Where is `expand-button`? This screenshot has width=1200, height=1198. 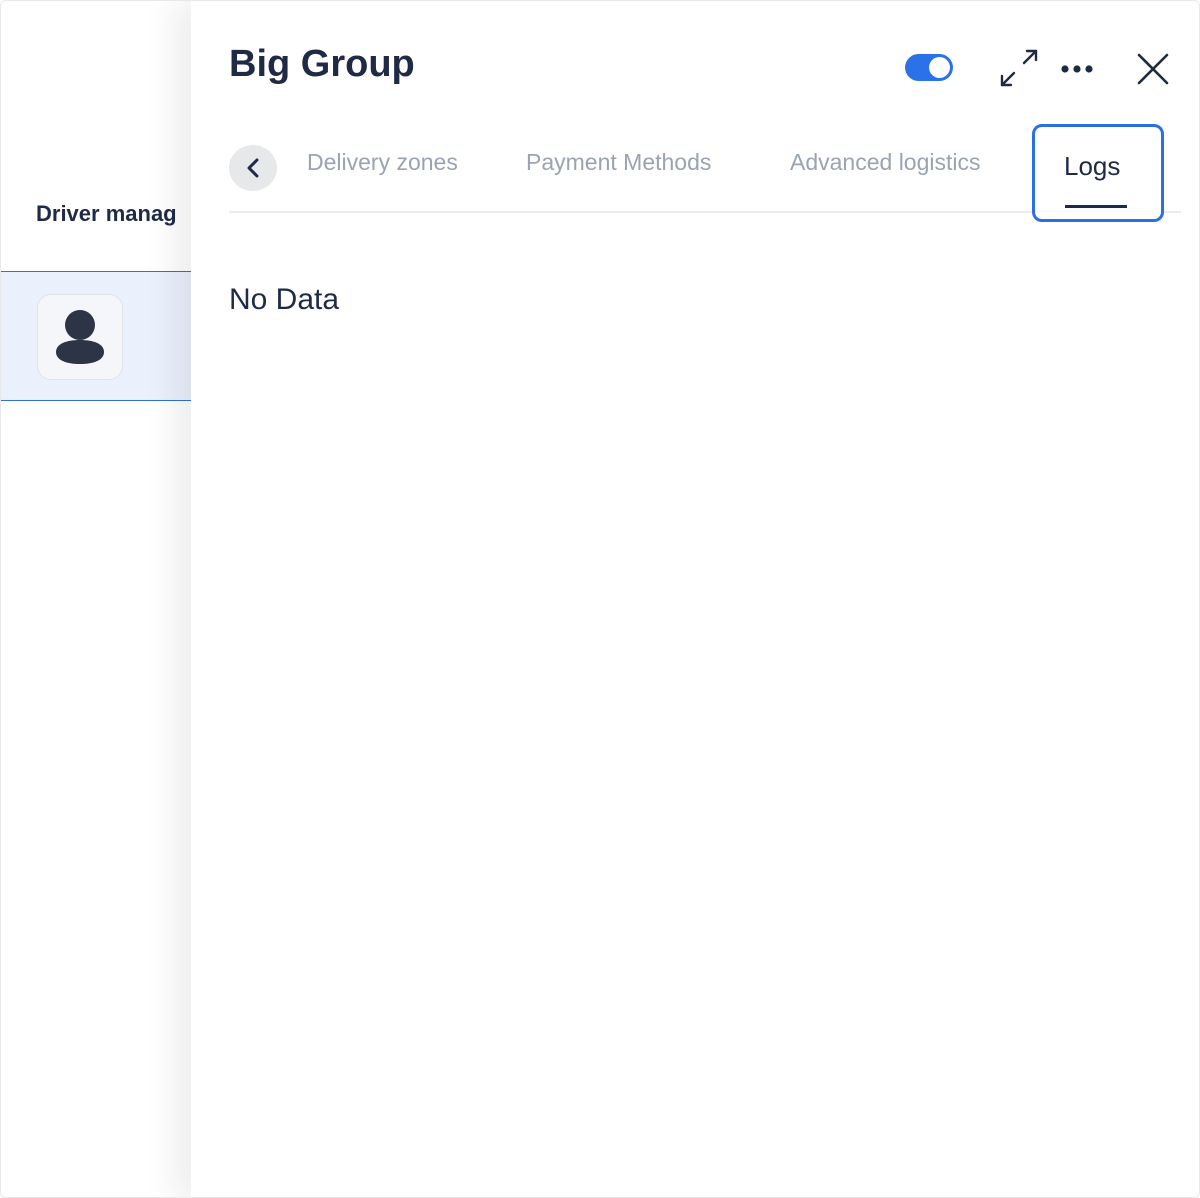 expand-button is located at coordinates (1019, 68).